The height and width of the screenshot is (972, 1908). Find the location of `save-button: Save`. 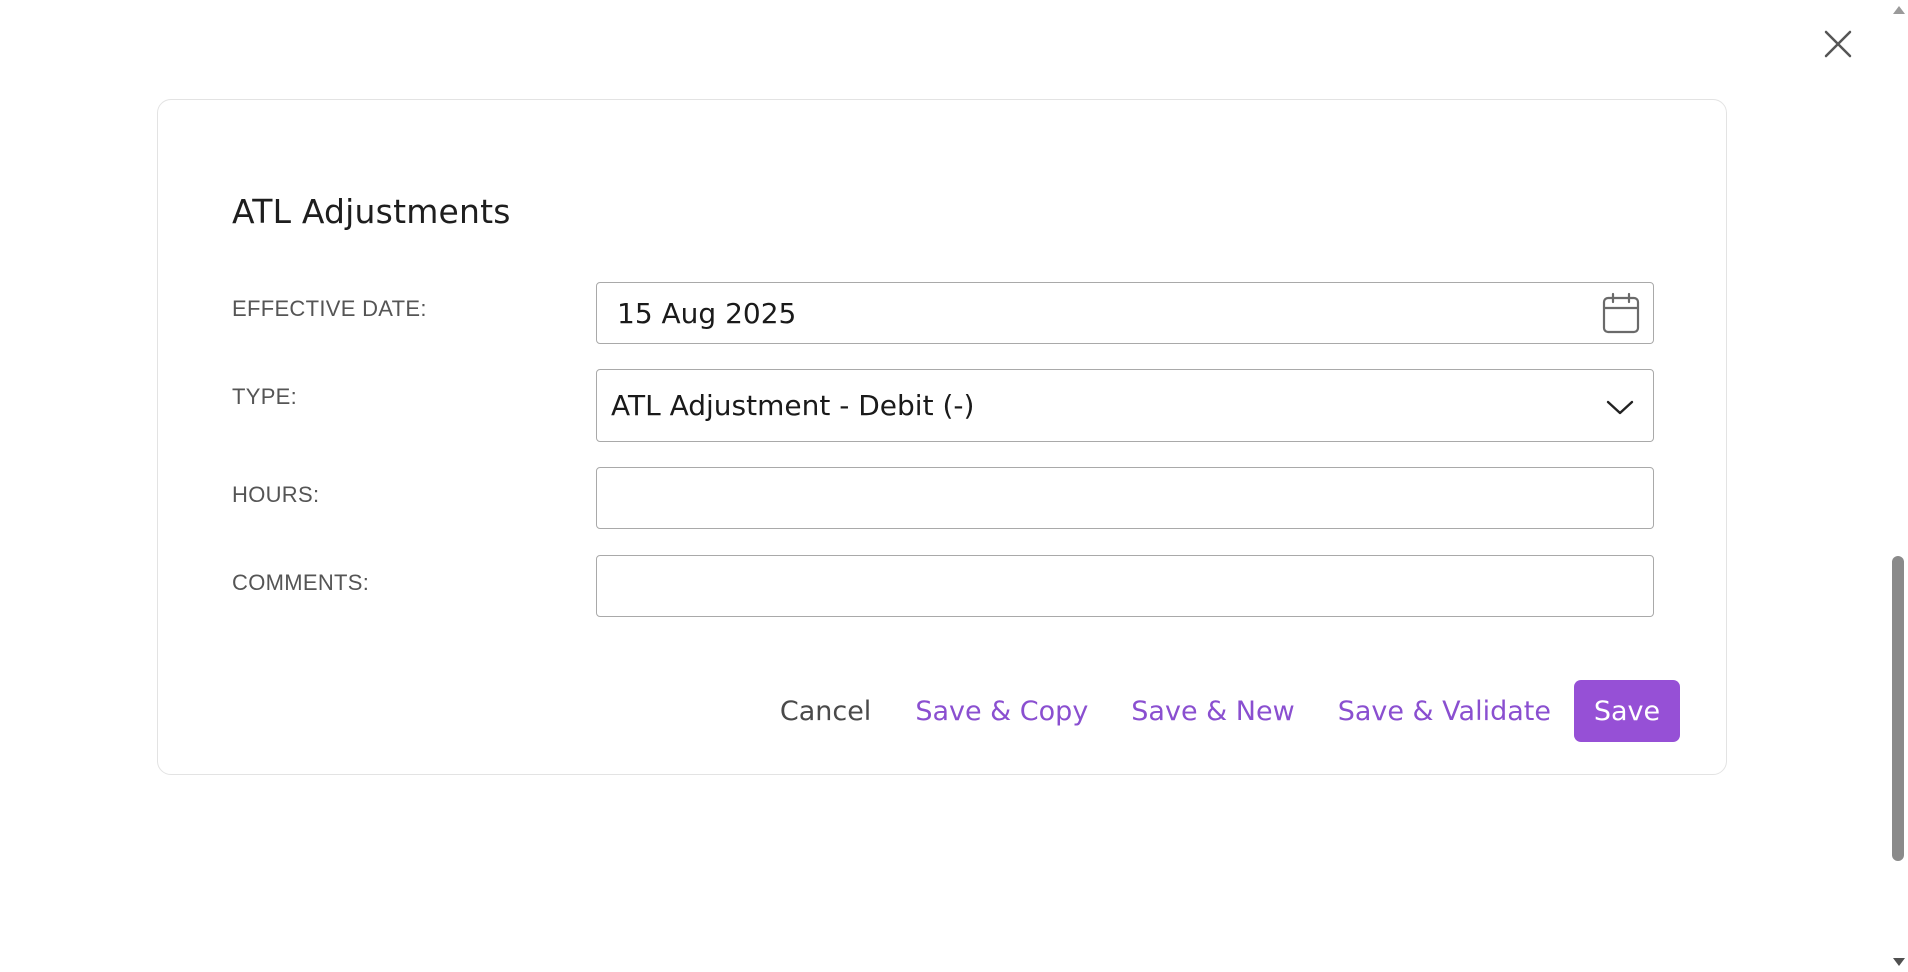

save-button: Save is located at coordinates (1627, 711).